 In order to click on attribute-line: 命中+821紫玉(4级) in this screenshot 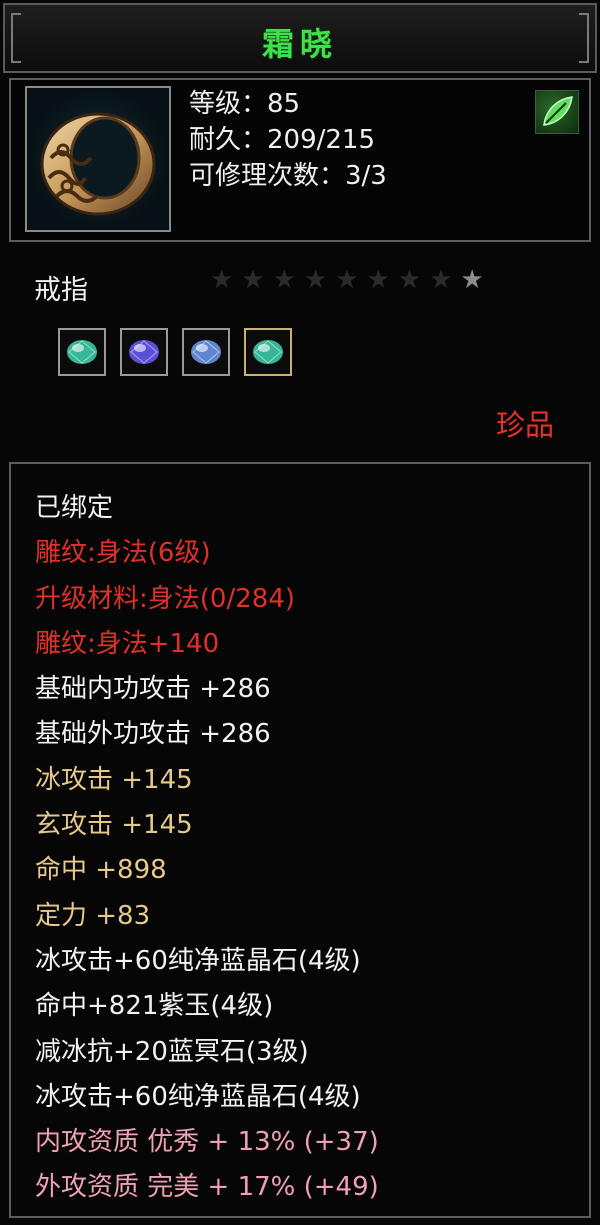, I will do `click(154, 1006)`.